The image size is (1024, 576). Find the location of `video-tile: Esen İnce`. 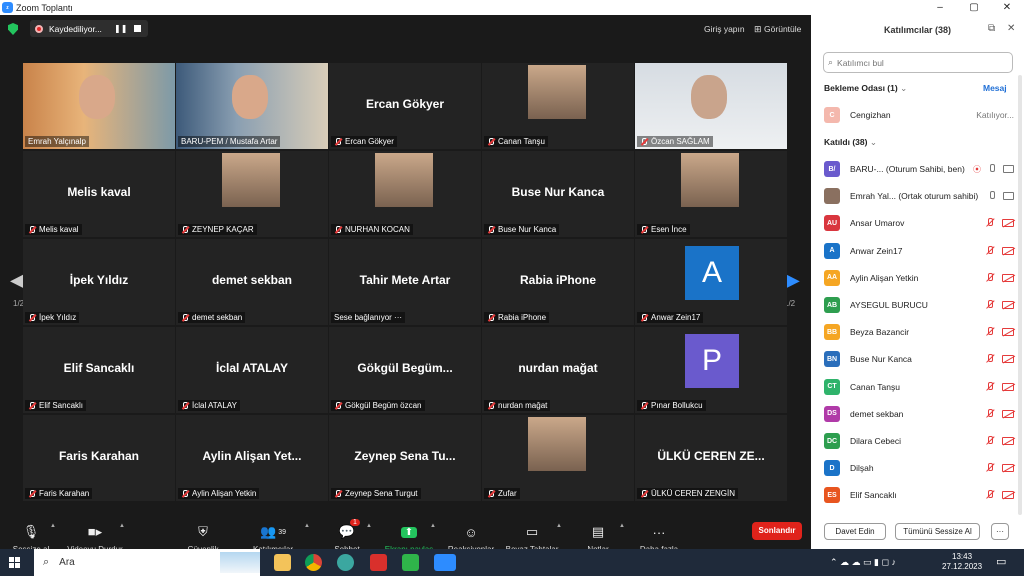

video-tile: Esen İnce is located at coordinates (711, 194).